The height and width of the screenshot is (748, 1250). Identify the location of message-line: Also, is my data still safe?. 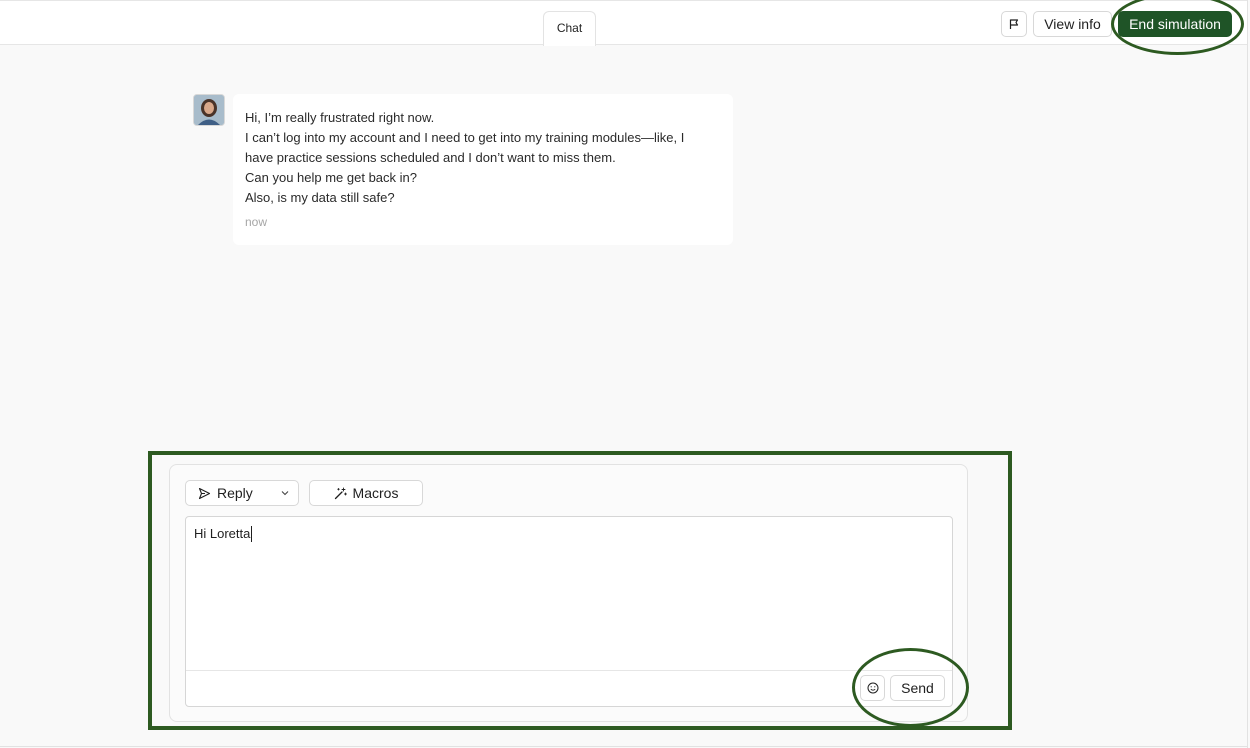
(320, 197).